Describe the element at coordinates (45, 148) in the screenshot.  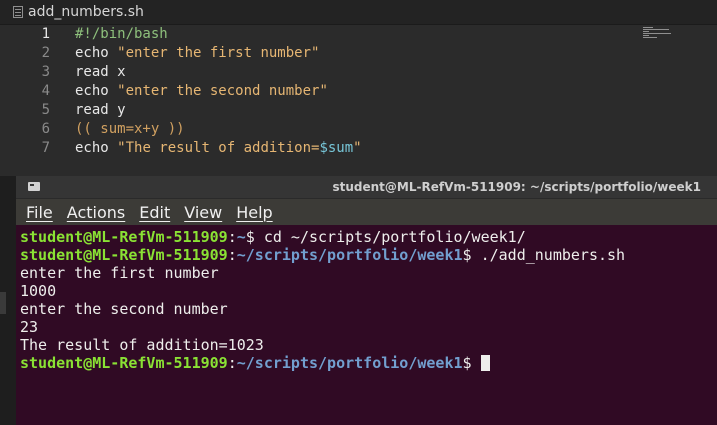
I see `line-number: 7` at that location.